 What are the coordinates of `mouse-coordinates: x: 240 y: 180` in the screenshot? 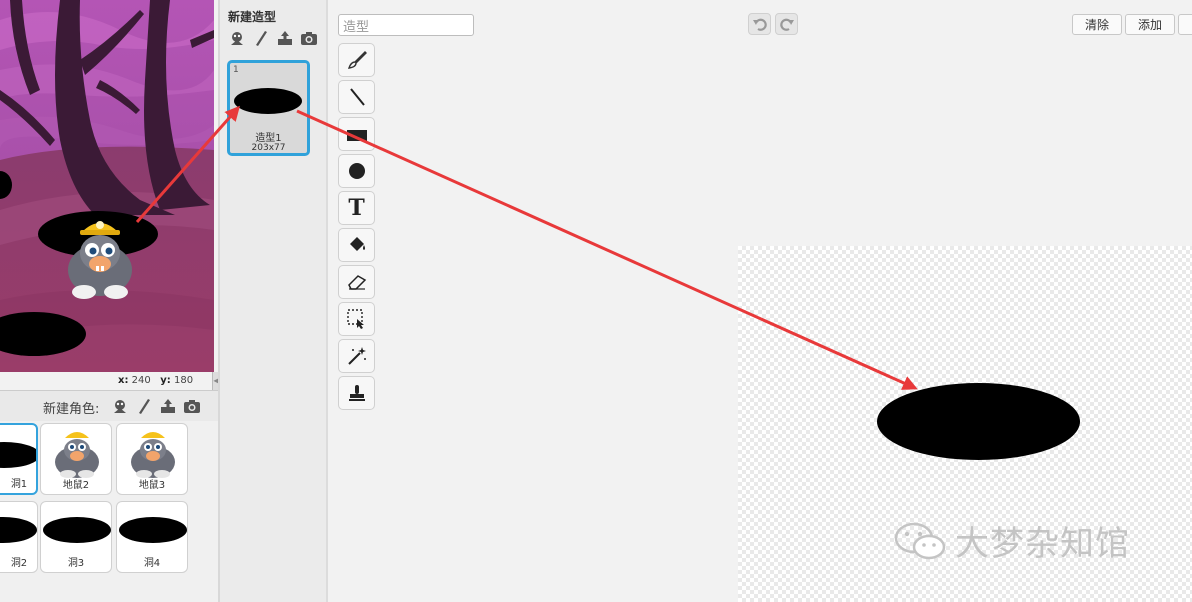 It's located at (155, 380).